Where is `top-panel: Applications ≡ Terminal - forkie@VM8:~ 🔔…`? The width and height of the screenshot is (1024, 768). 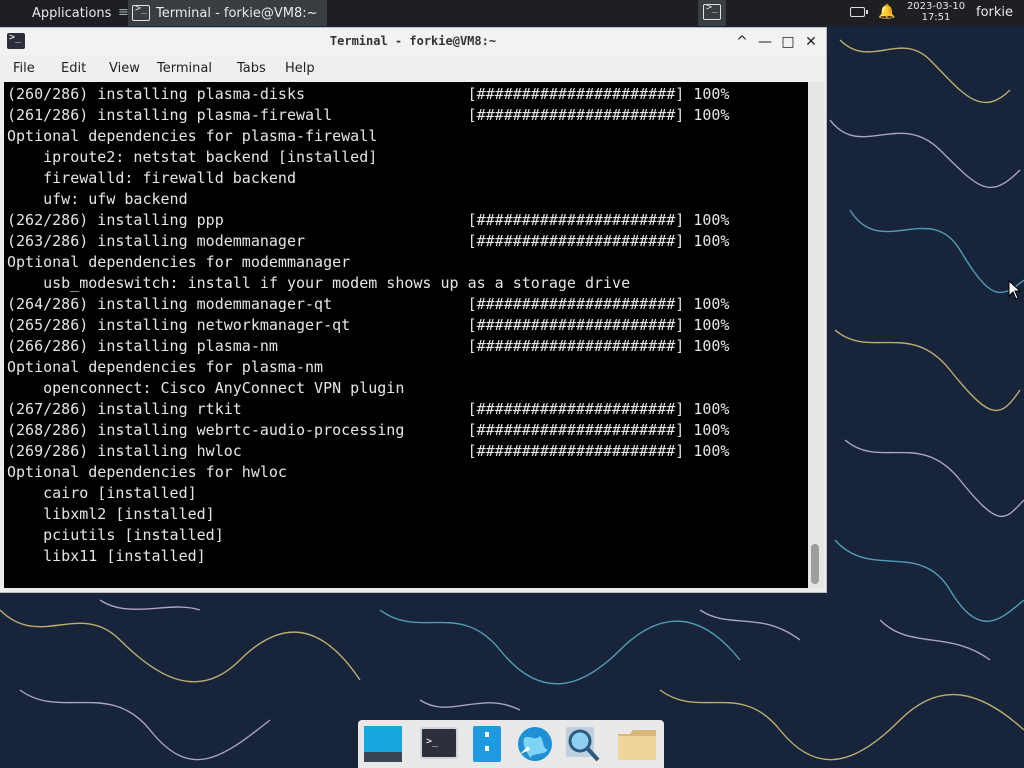
top-panel: Applications ≡ Terminal - forkie@VM8:~ 🔔… is located at coordinates (512, 13).